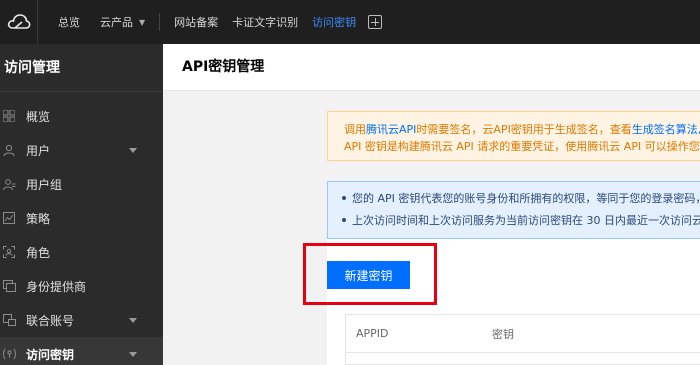  Describe the element at coordinates (9, 354) in the screenshot. I see `key-icon` at that location.